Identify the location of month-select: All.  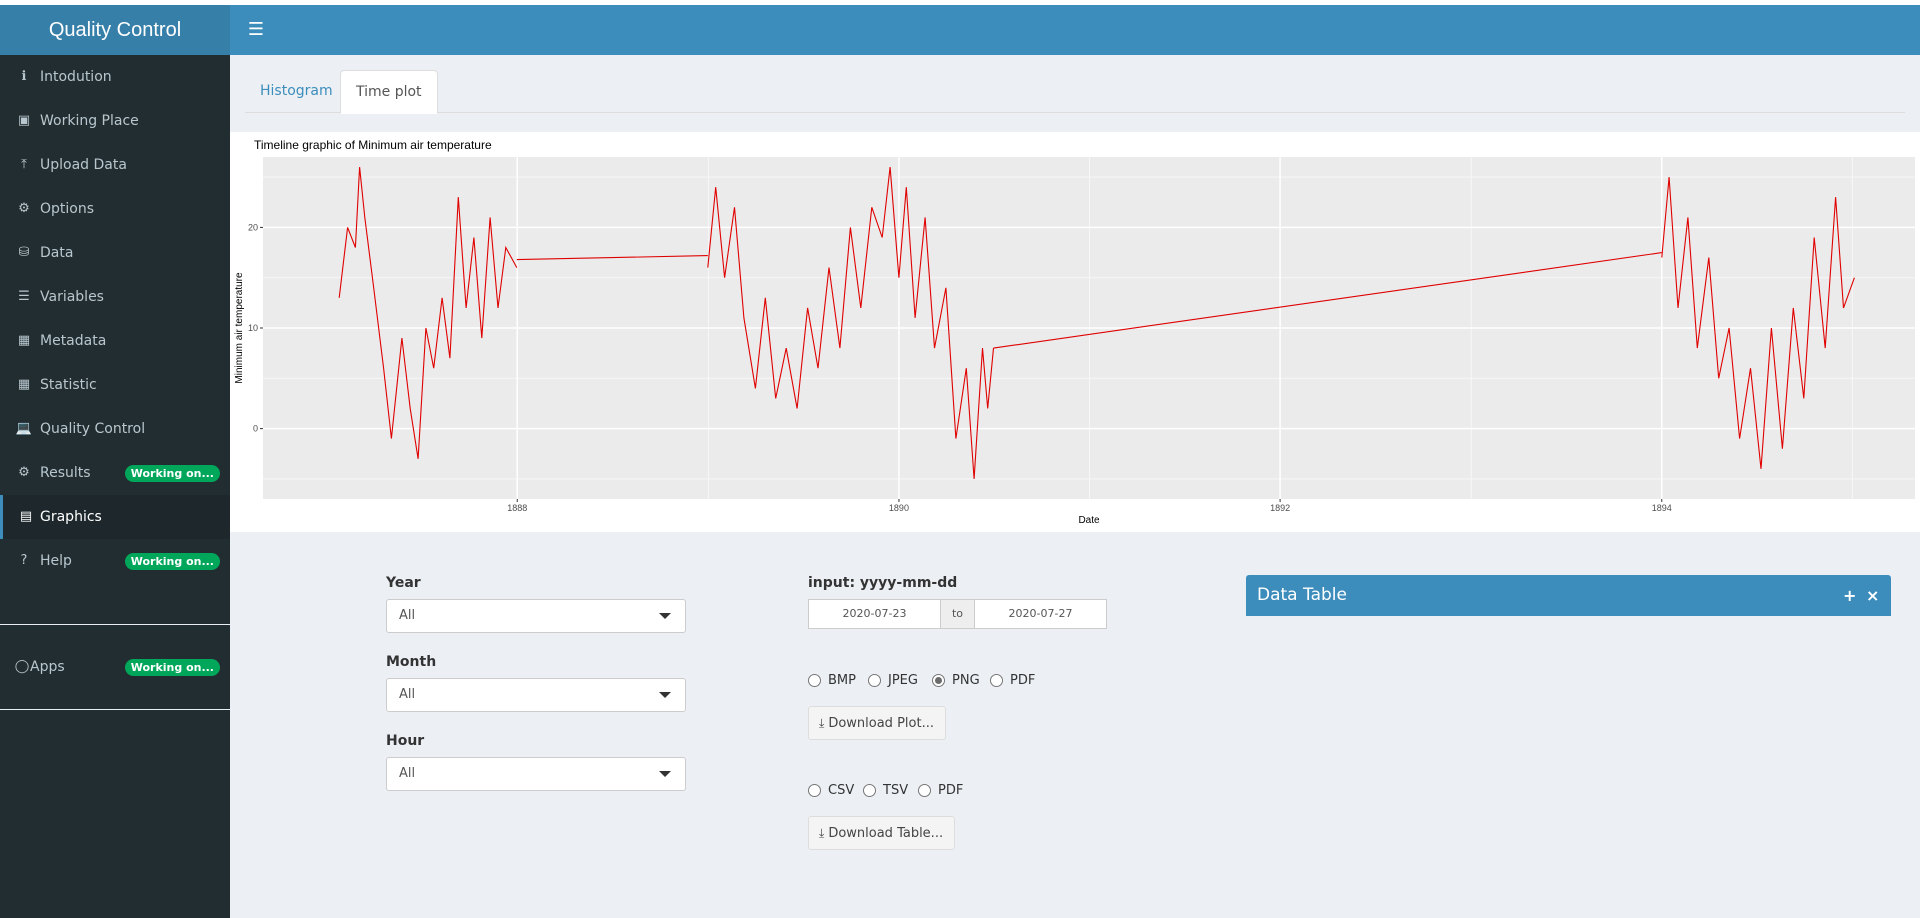
(536, 695).